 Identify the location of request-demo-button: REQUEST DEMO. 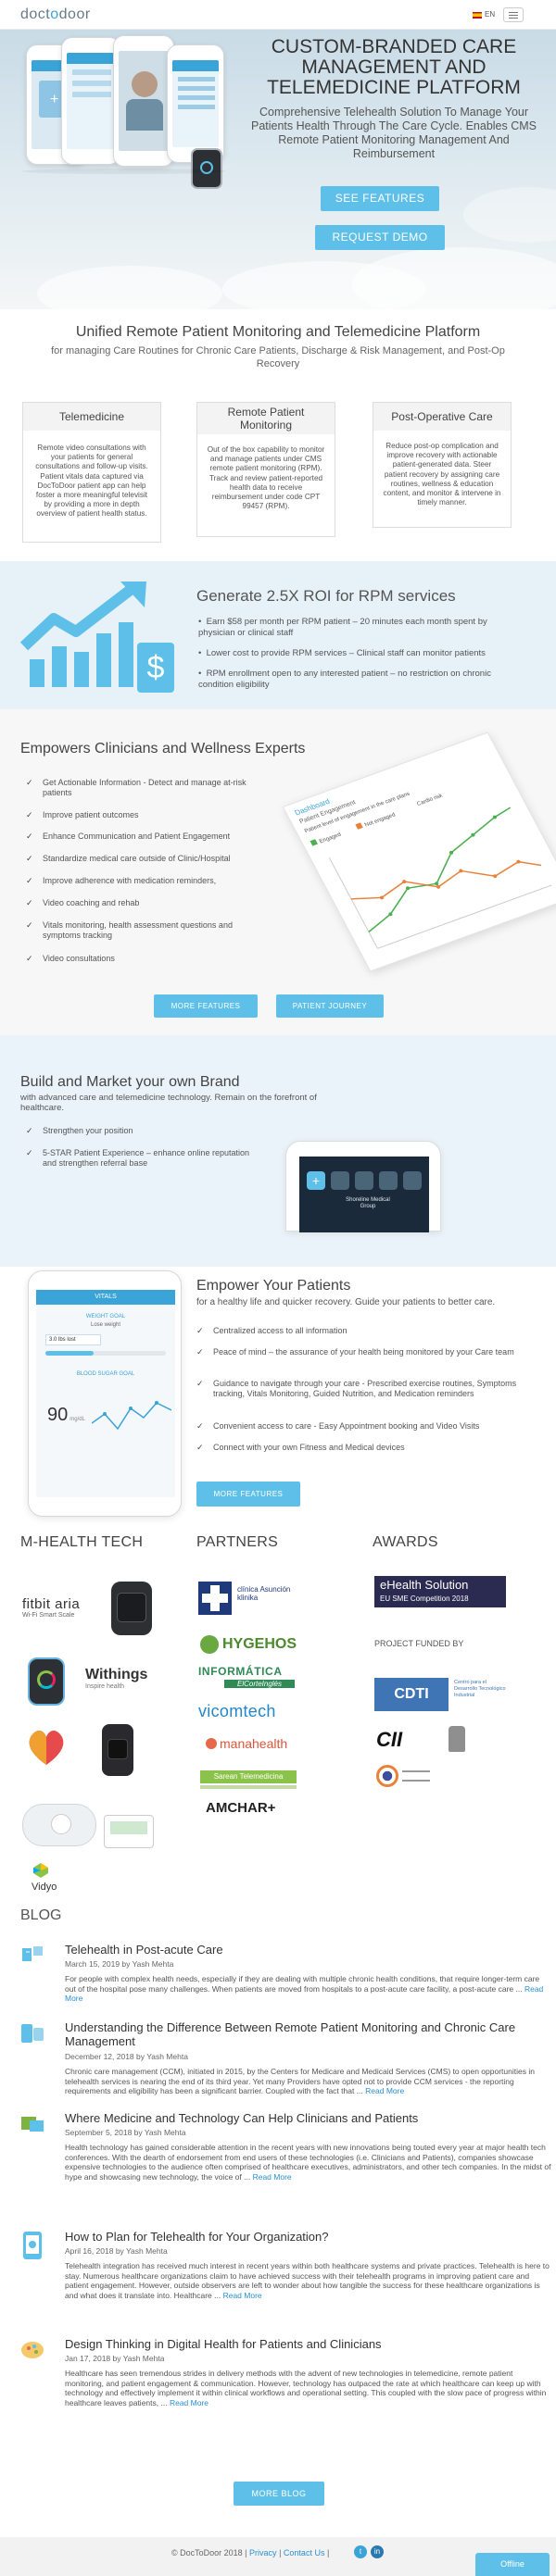
(380, 237).